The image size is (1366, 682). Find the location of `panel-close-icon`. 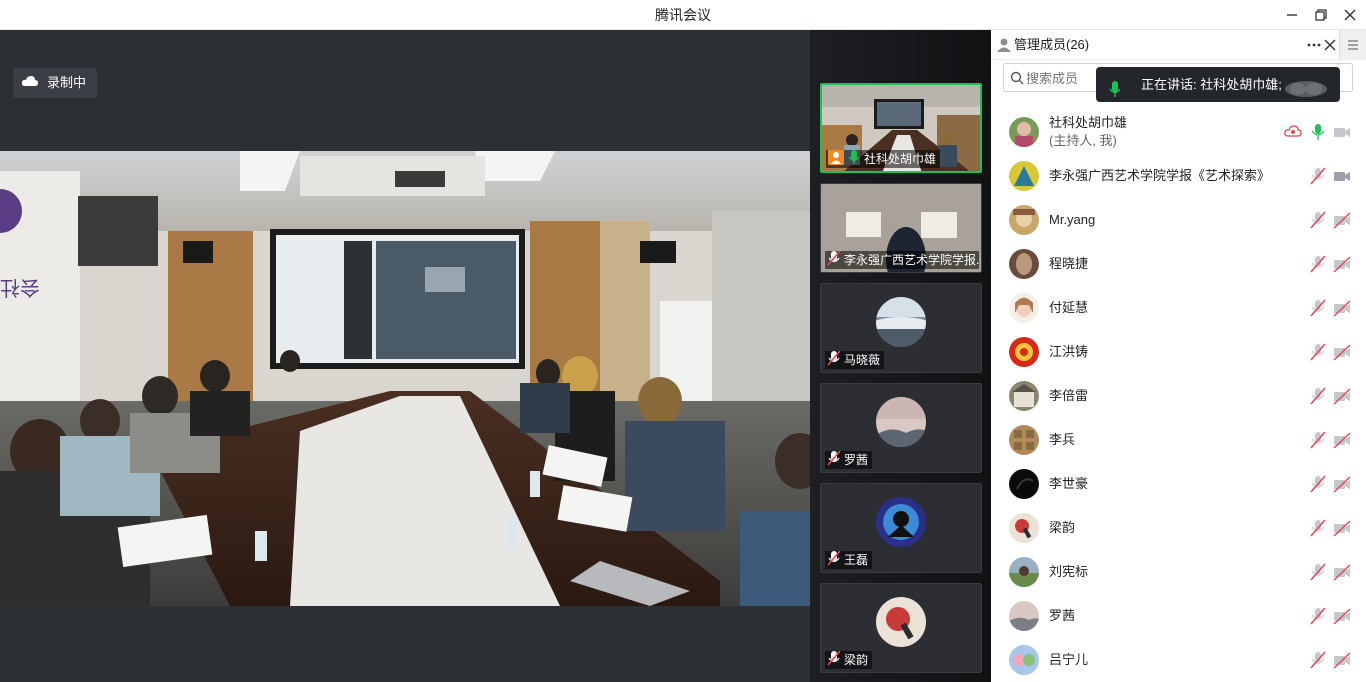

panel-close-icon is located at coordinates (1330, 47).